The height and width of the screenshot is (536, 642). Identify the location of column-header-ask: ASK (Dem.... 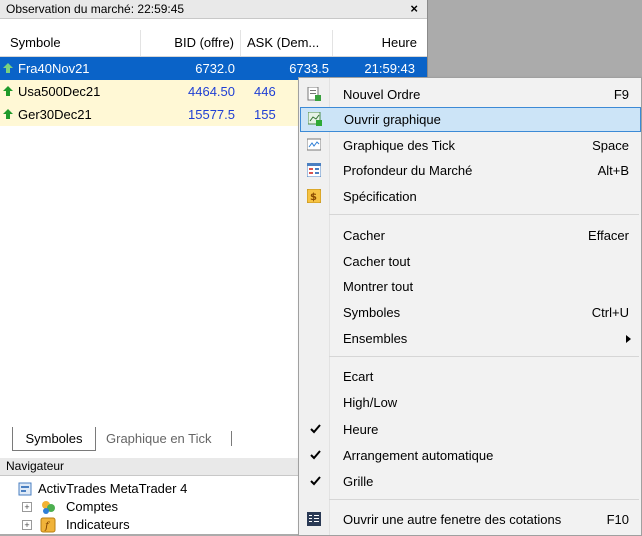
(287, 43).